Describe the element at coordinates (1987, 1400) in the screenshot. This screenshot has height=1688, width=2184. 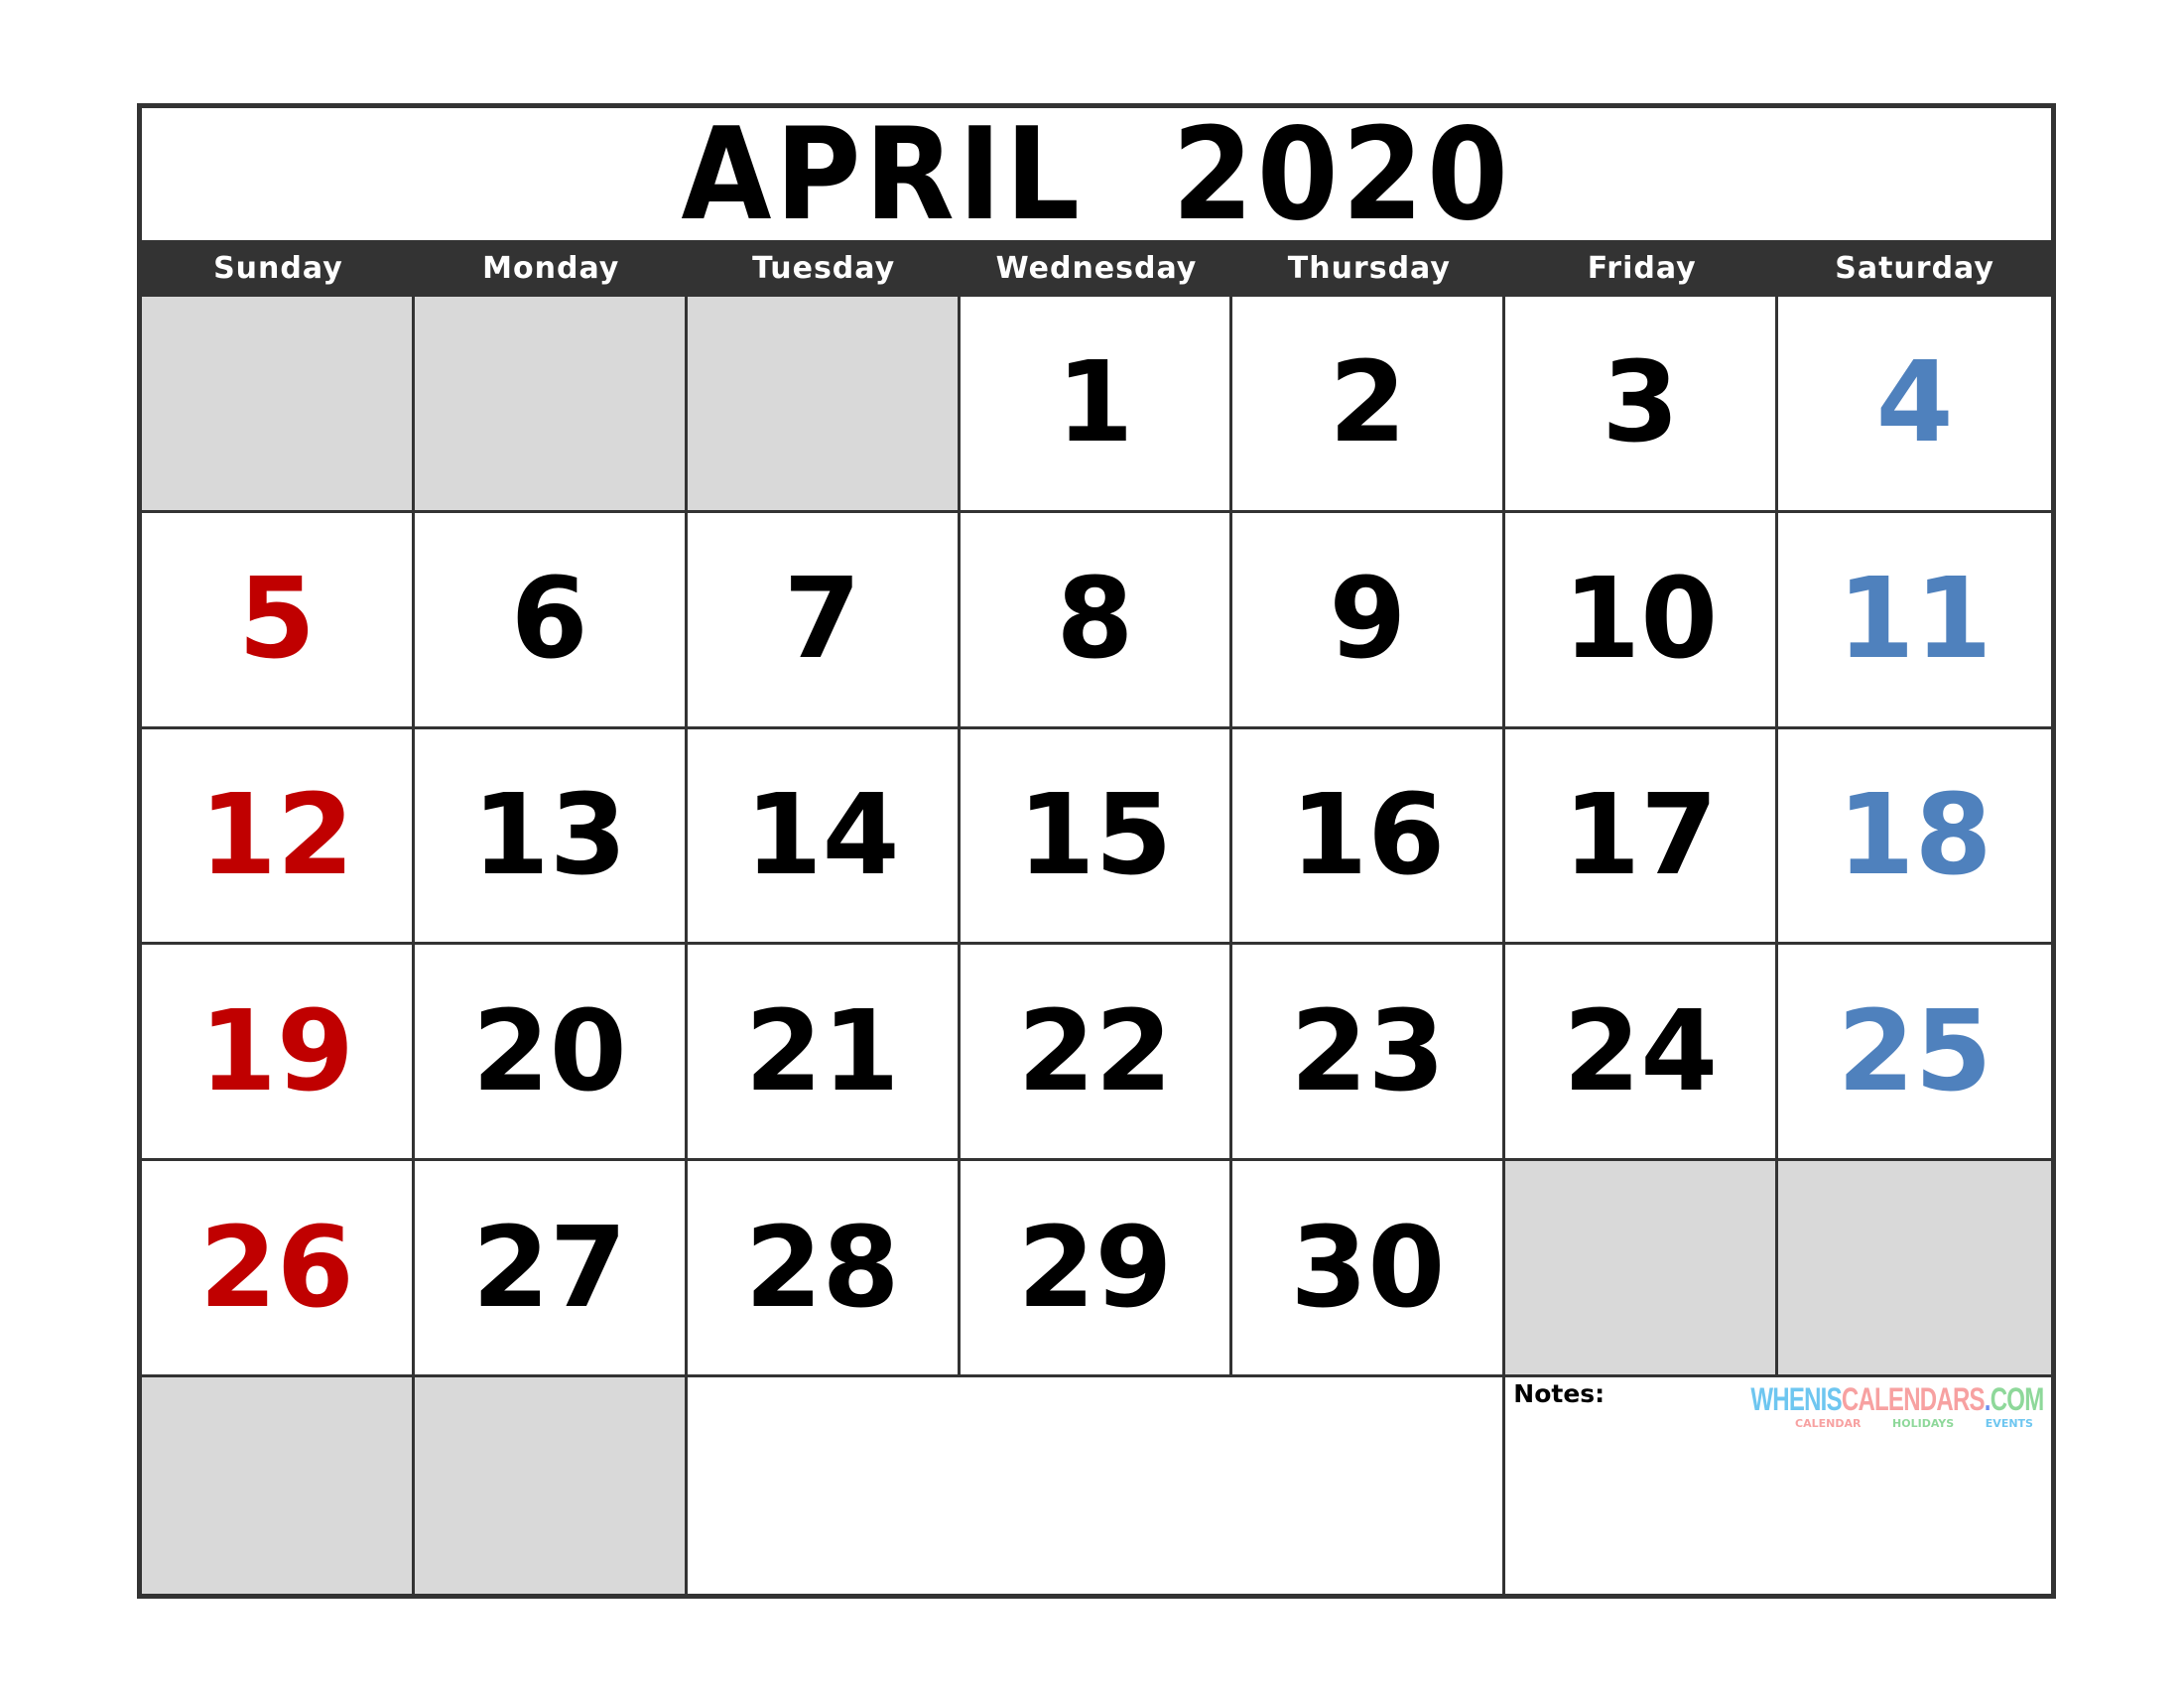
I see `logo-part: .` at that location.